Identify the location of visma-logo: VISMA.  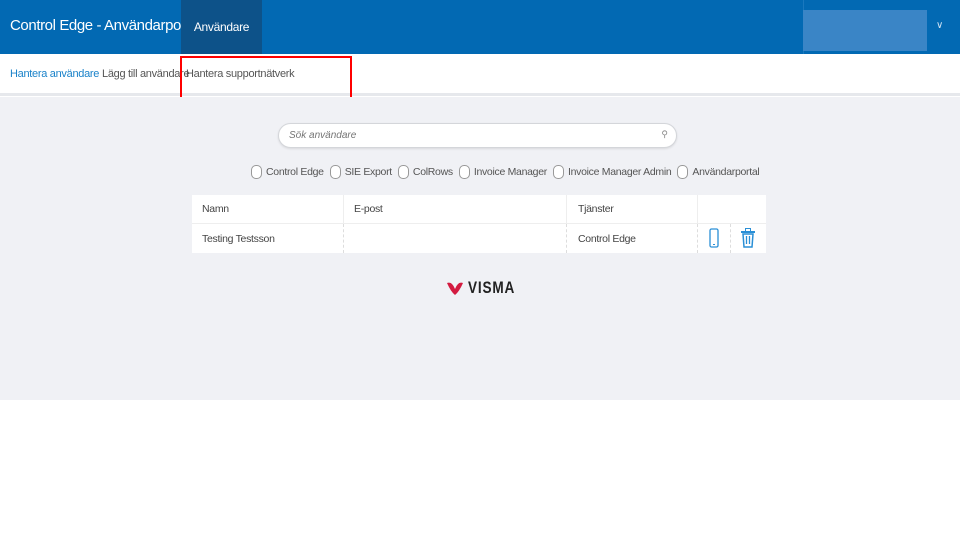
(486, 288).